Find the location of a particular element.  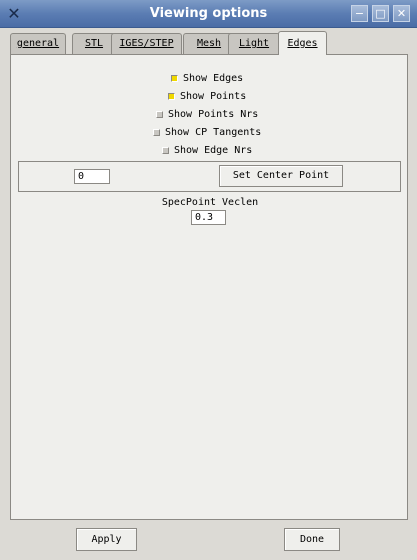

checkbox-label: Show Edges is located at coordinates (213, 78).